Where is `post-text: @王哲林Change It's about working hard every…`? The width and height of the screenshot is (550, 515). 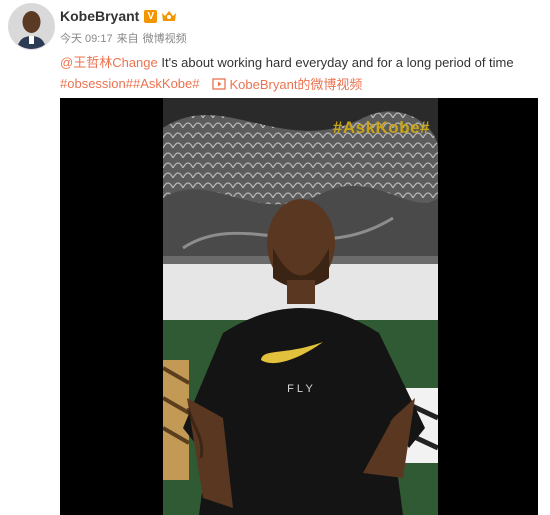
post-text: @王哲林Change It's about working hard every… is located at coordinates (287, 61).